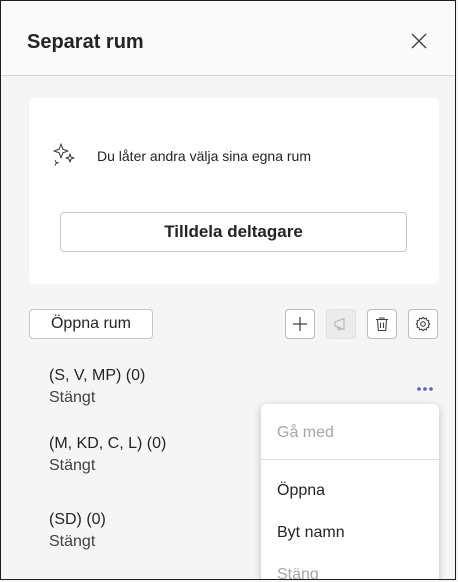 The image size is (458, 582). What do you see at coordinates (91, 324) in the screenshot?
I see `open-rooms-button: Öppna rum` at bounding box center [91, 324].